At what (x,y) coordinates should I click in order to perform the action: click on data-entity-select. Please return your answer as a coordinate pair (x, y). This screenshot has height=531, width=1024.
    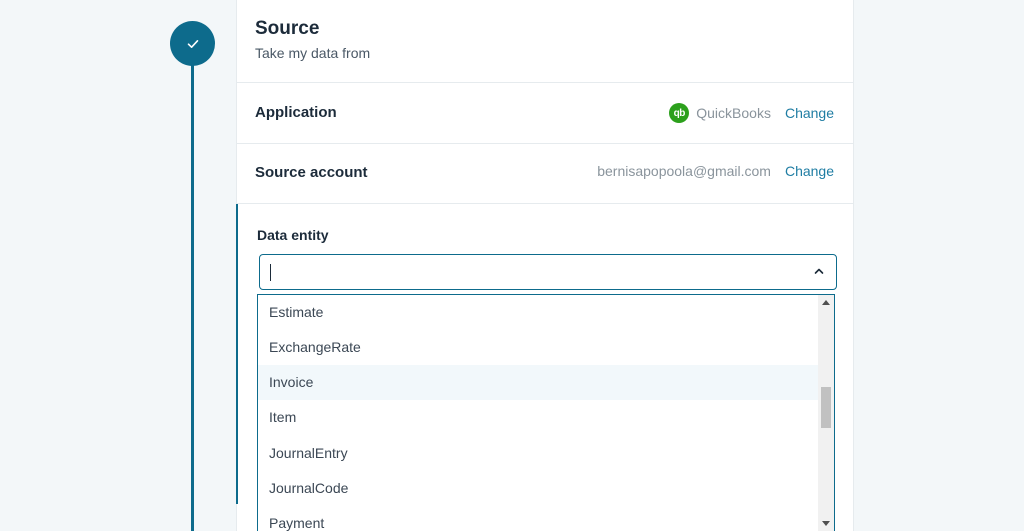
    Looking at the image, I should click on (548, 272).